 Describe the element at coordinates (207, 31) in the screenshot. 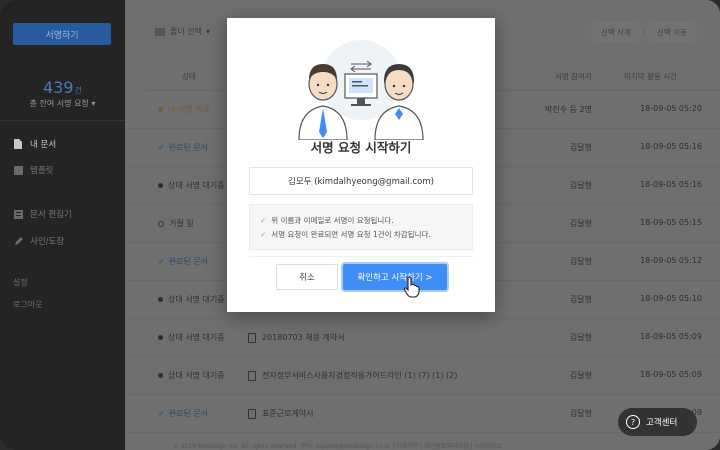

I see `chevron-down-icon: ▾` at that location.